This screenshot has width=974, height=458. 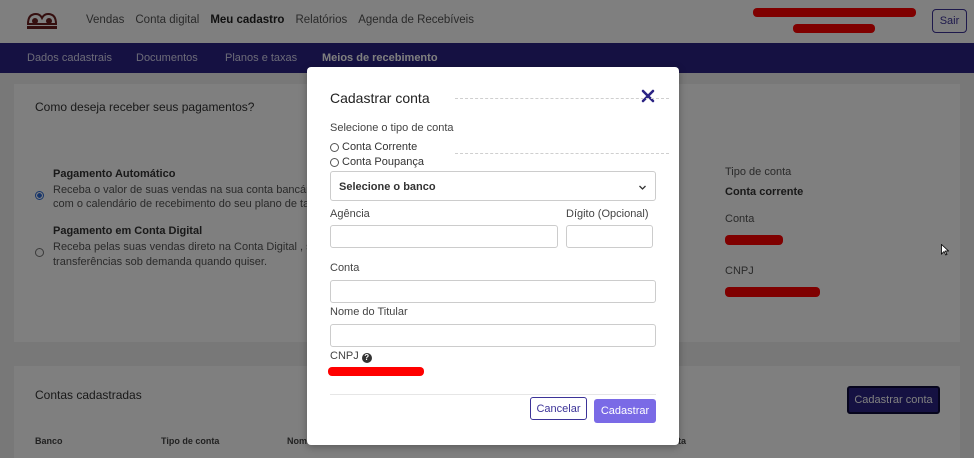 What do you see at coordinates (562, 153) in the screenshot?
I see `header-divider-lower` at bounding box center [562, 153].